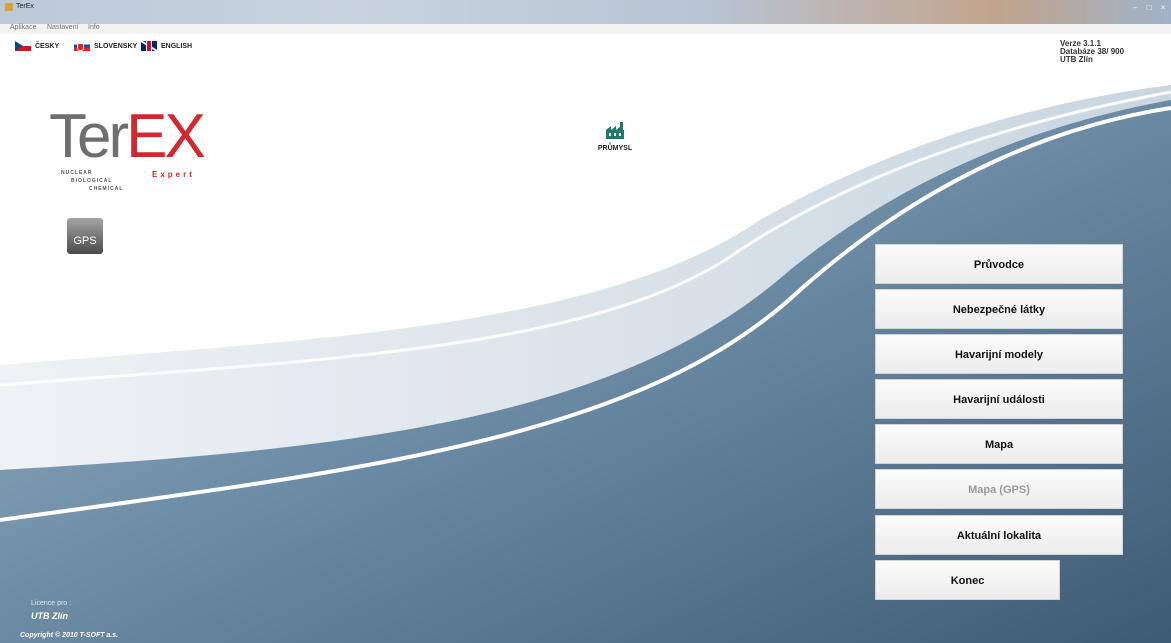 The image size is (1171, 643). What do you see at coordinates (82, 46) in the screenshot?
I see `slovak-flag-icon` at bounding box center [82, 46].